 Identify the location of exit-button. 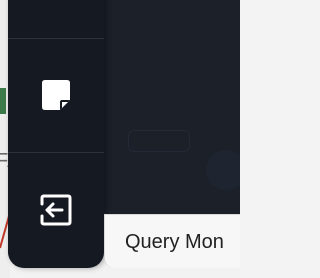
(56, 210).